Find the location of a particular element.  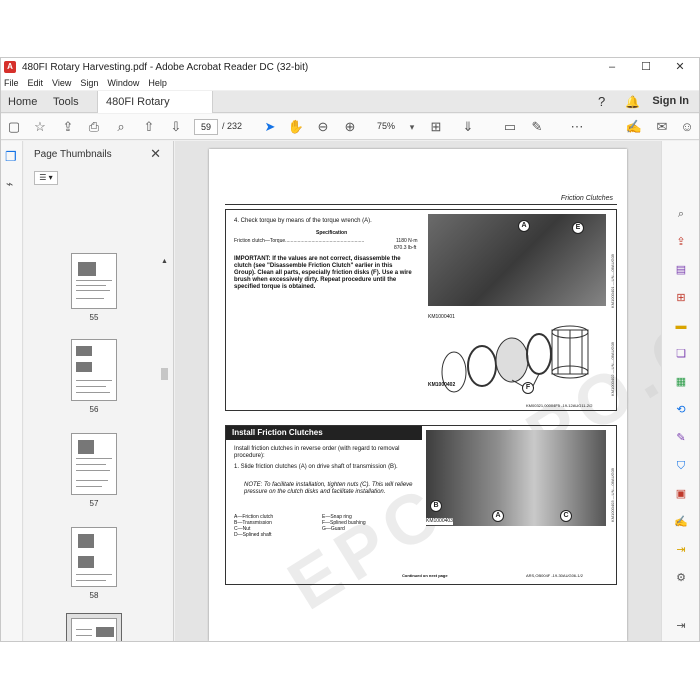

save-icon: ▢ is located at coordinates (14, 127).